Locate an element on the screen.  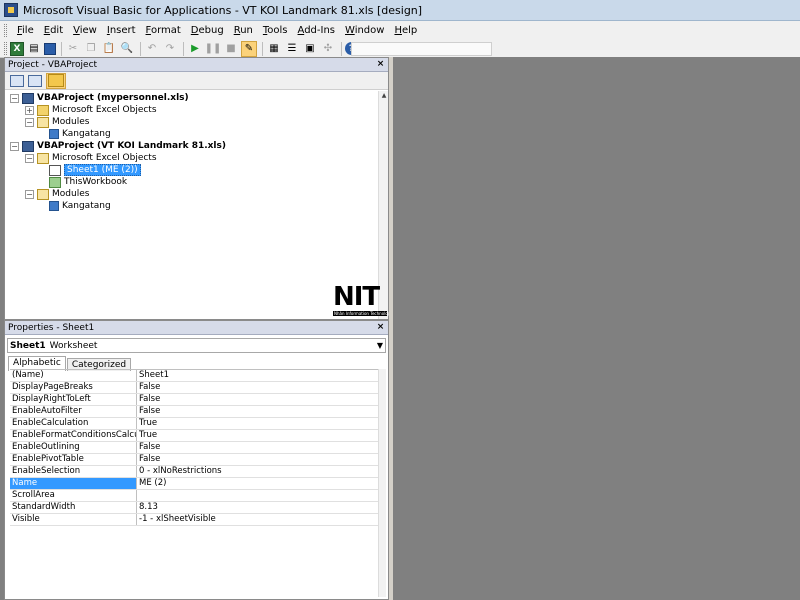
reset-icon: ■ is located at coordinates (231, 49).